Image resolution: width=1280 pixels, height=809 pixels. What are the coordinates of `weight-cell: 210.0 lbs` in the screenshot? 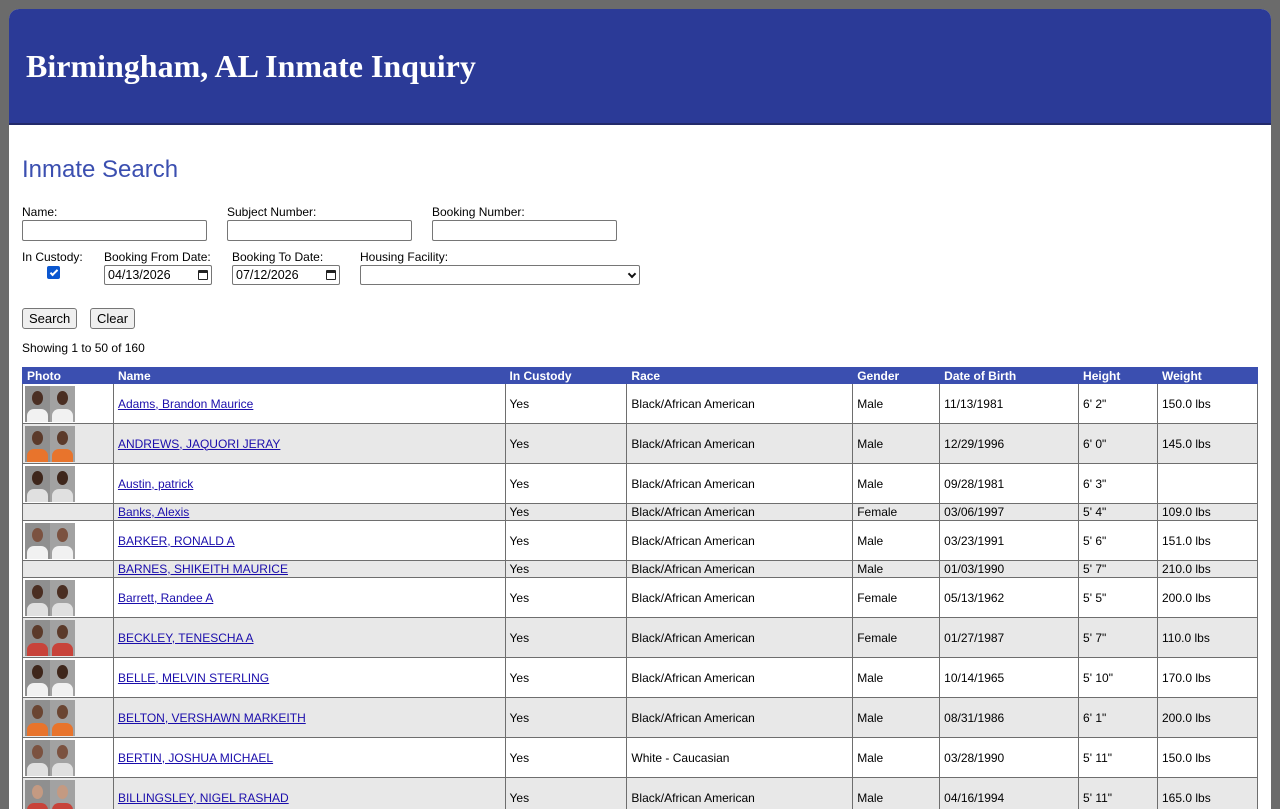 It's located at (1208, 569).